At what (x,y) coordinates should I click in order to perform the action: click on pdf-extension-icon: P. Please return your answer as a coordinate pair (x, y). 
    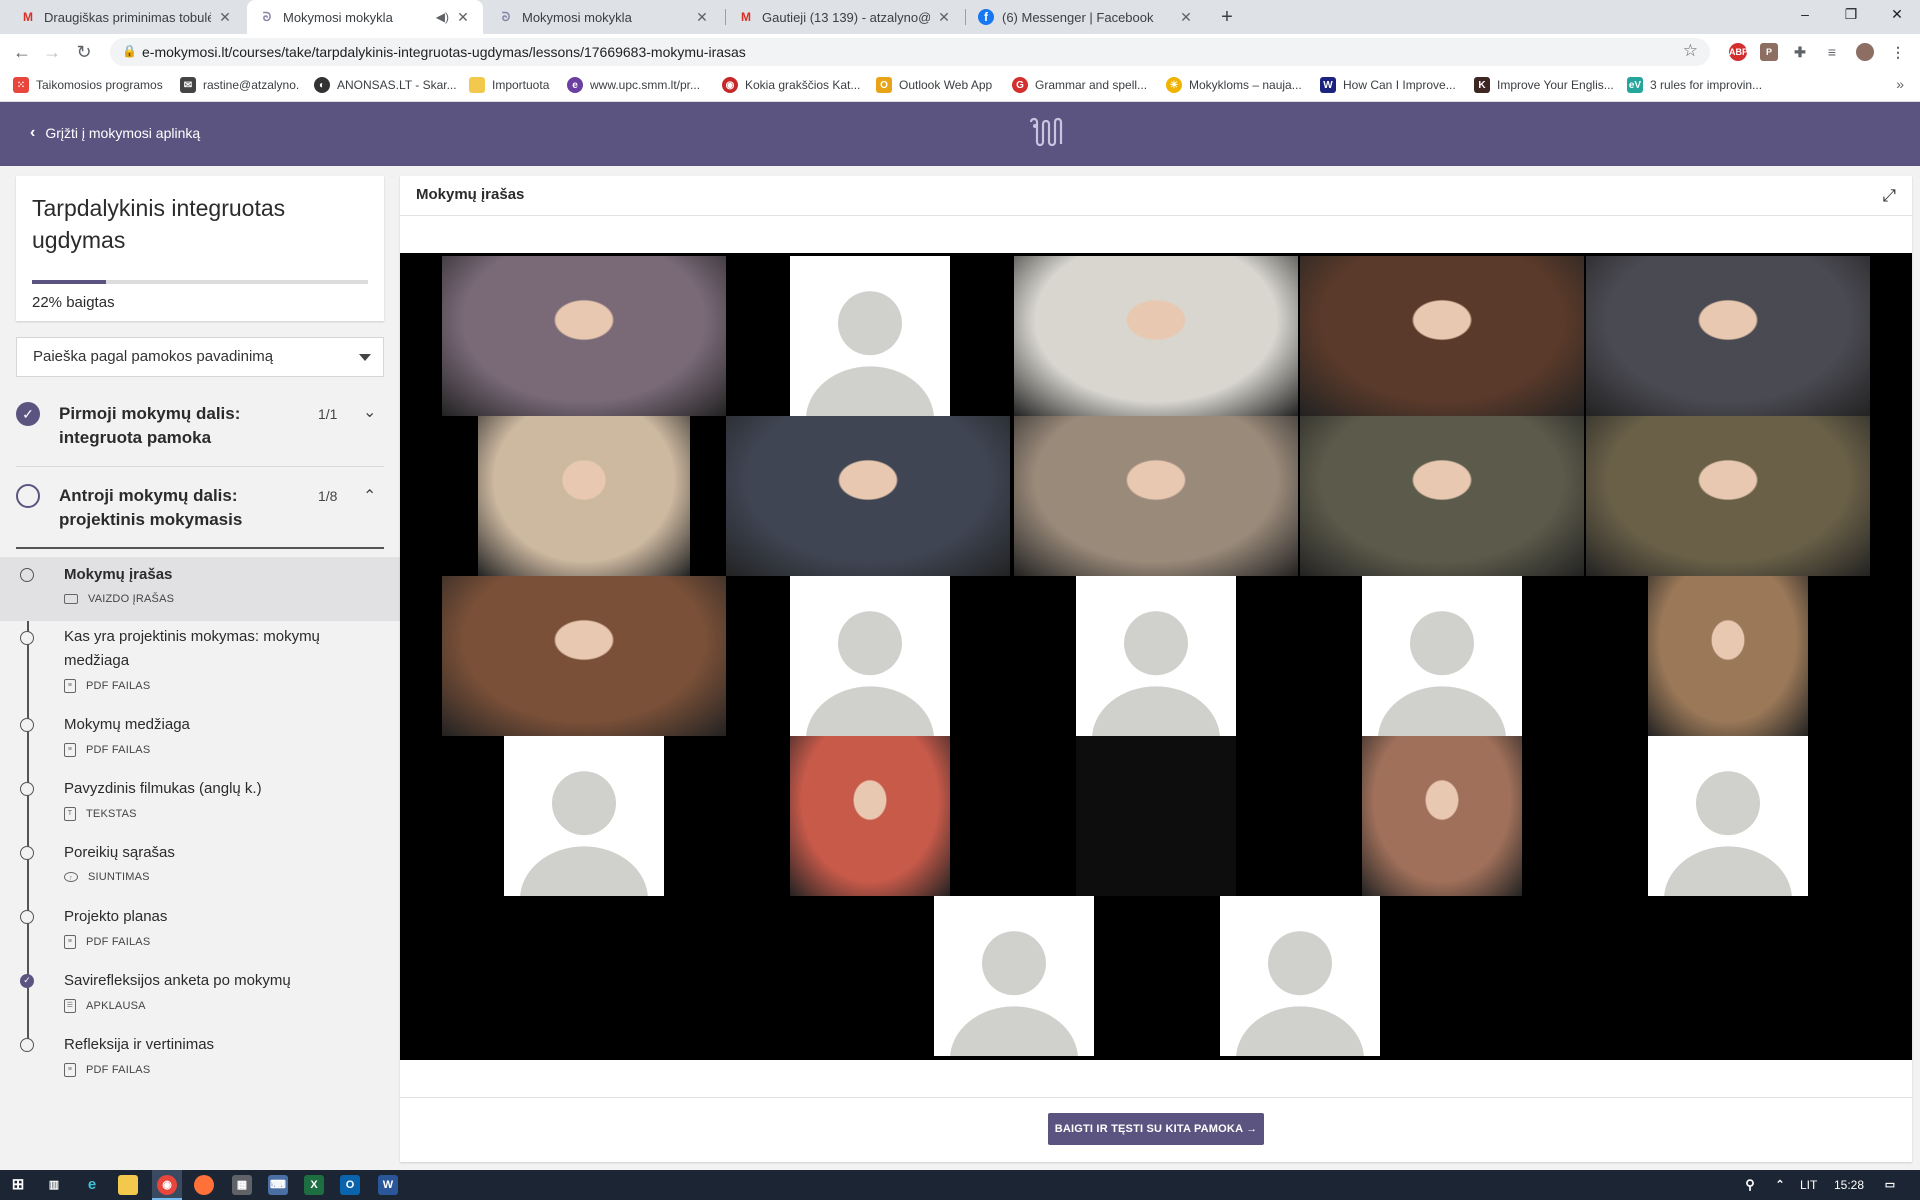
    Looking at the image, I should click on (1769, 52).